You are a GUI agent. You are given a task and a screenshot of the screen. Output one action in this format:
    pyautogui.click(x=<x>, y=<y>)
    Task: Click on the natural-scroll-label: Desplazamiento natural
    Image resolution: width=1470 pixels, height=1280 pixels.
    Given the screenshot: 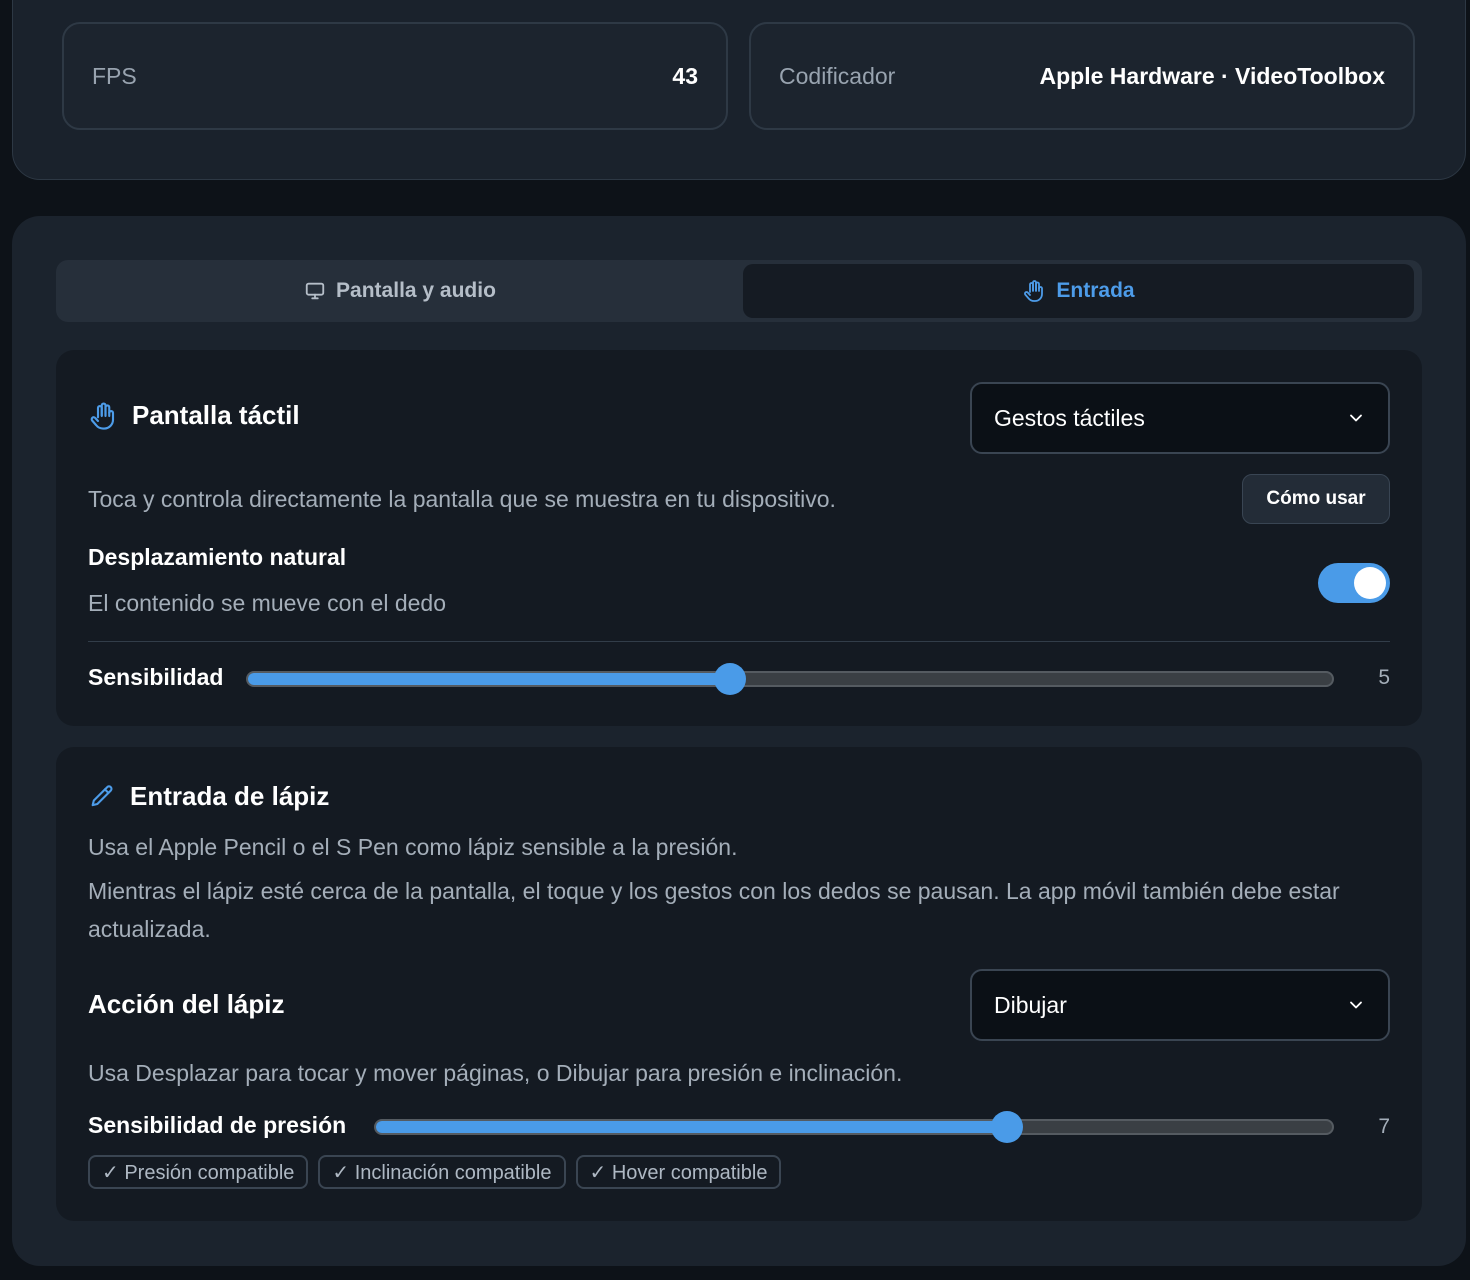 What is the action you would take?
    pyautogui.click(x=217, y=557)
    